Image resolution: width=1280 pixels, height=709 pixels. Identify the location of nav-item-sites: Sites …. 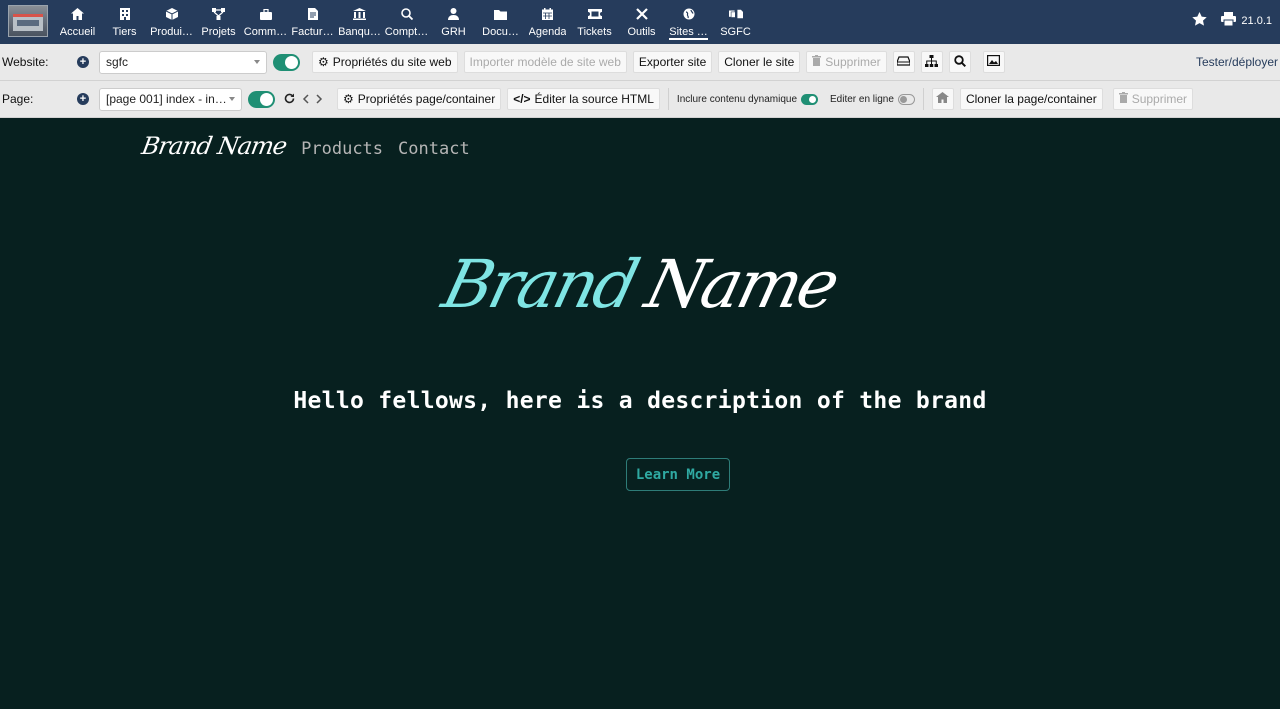
(688, 22).